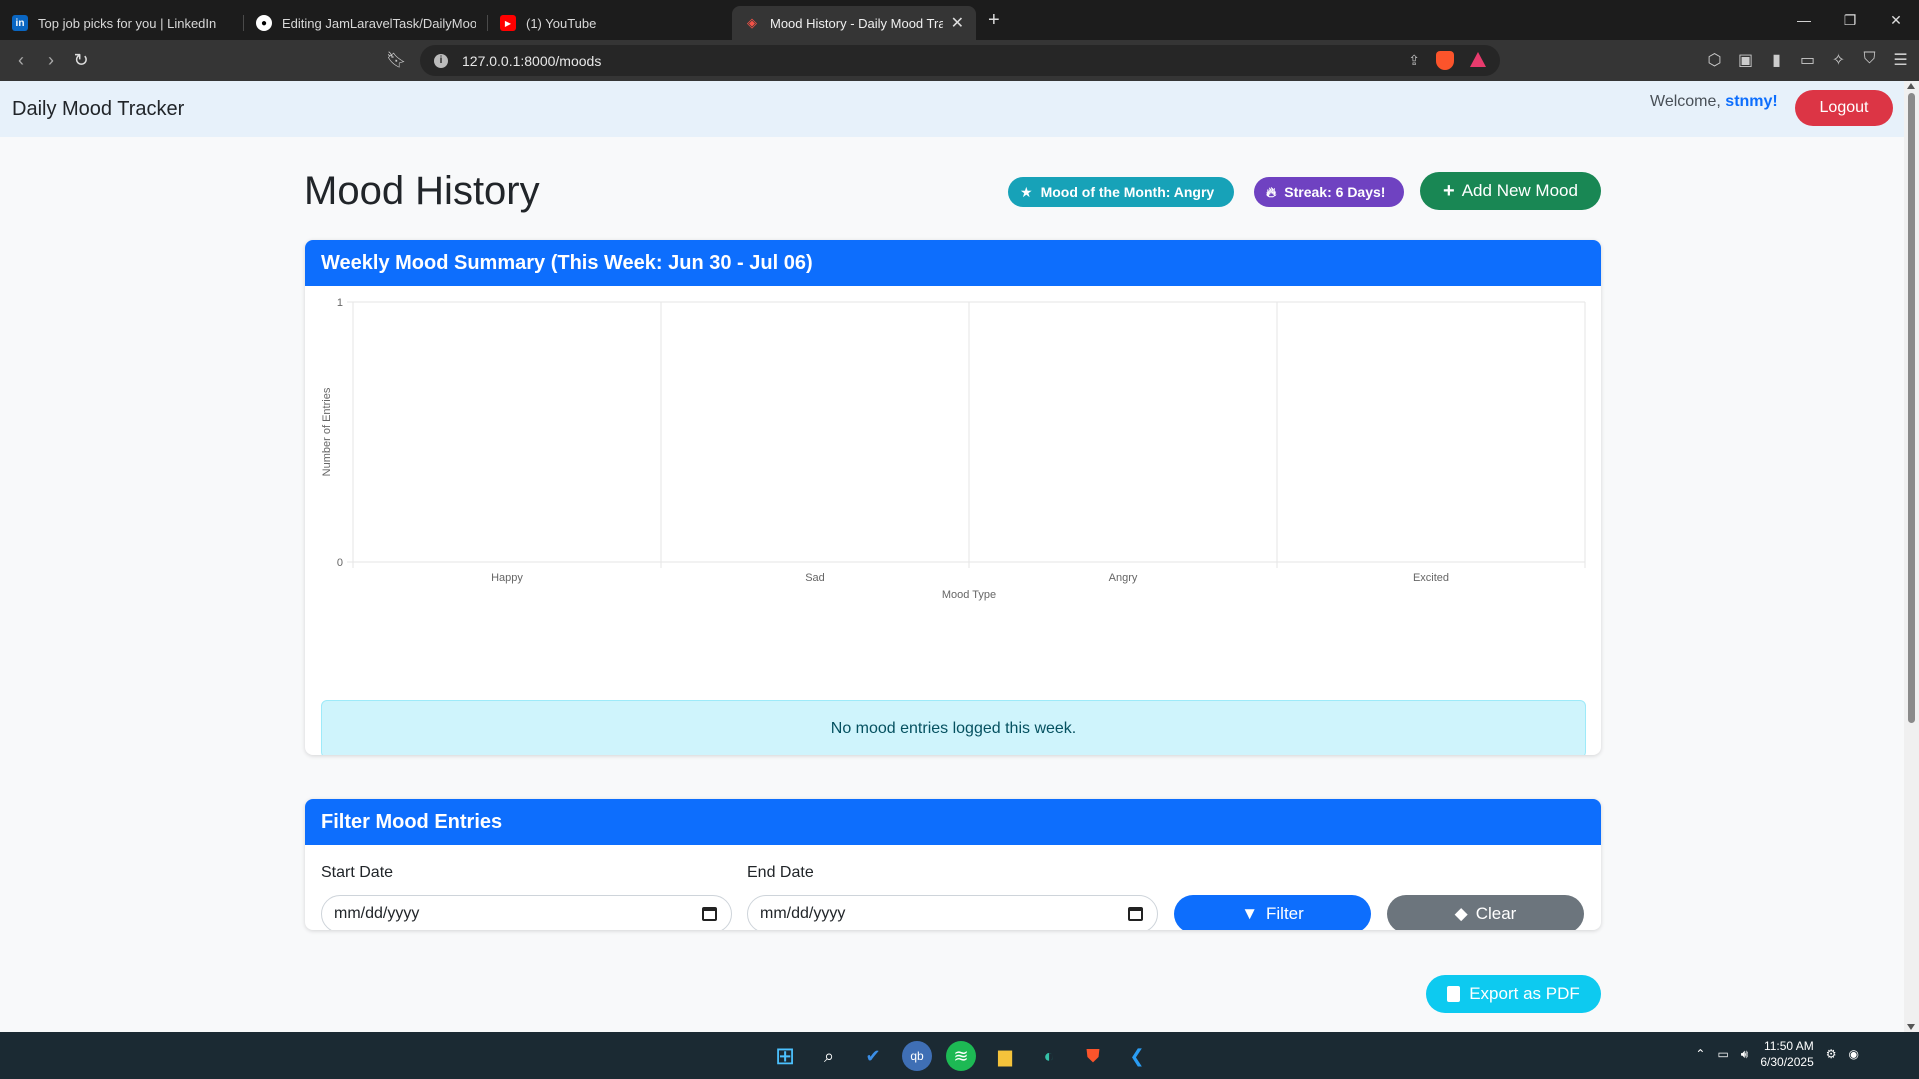  Describe the element at coordinates (969, 595) in the screenshot. I see `x-axis-title: Mood Type` at that location.